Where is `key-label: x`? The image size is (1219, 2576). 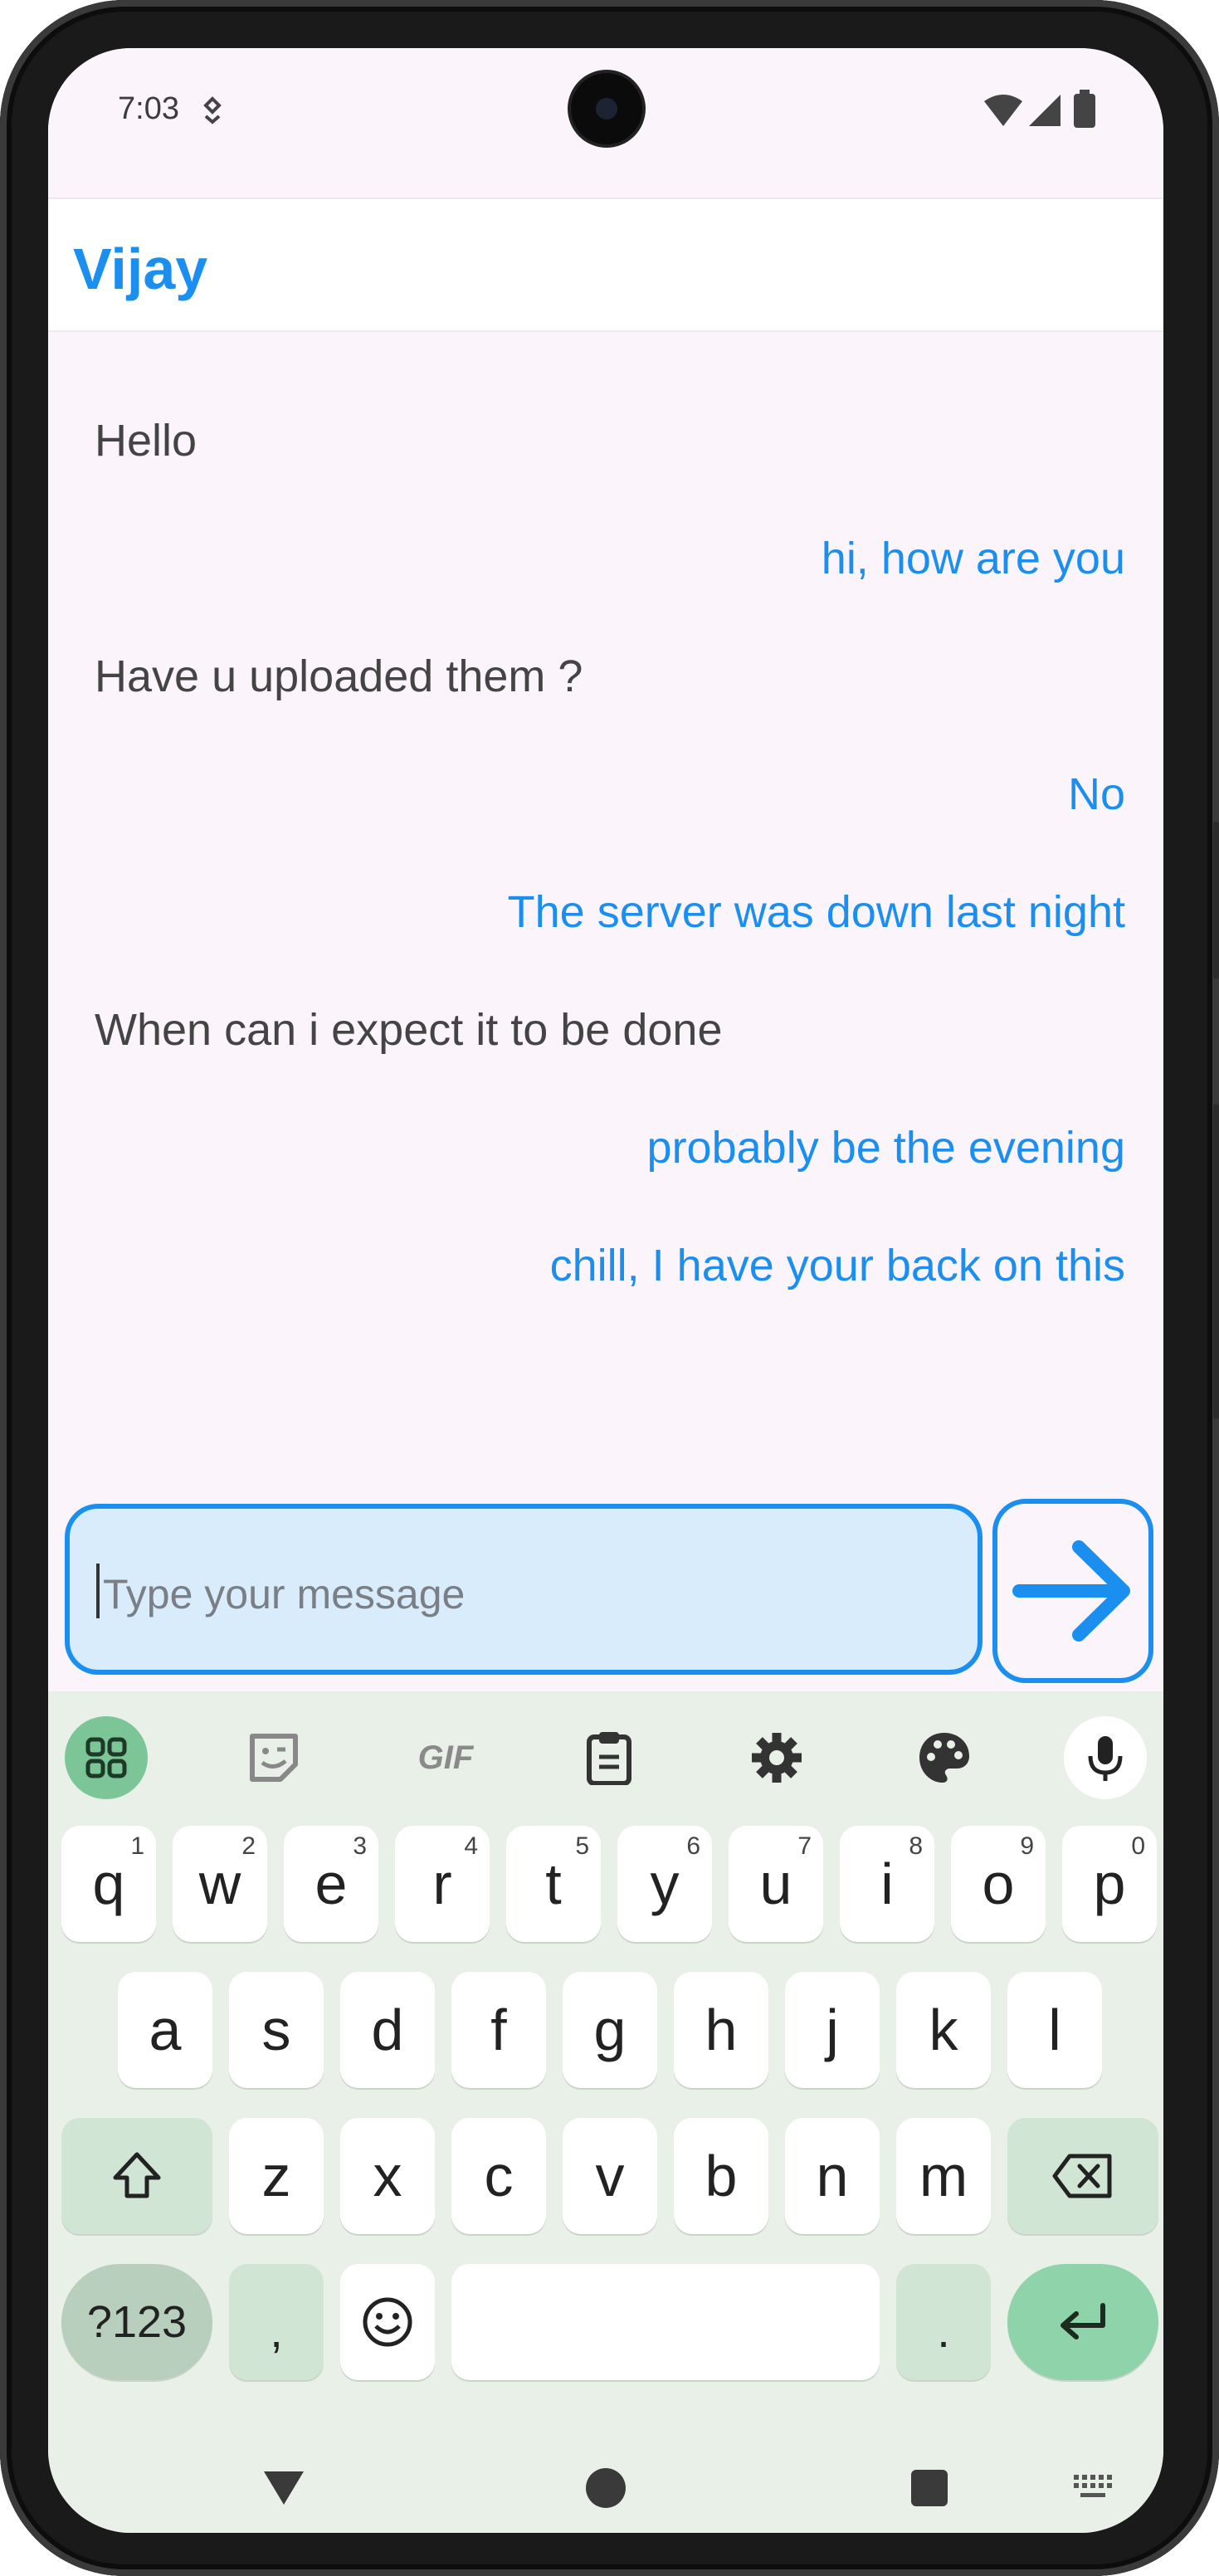
key-label: x is located at coordinates (388, 2176).